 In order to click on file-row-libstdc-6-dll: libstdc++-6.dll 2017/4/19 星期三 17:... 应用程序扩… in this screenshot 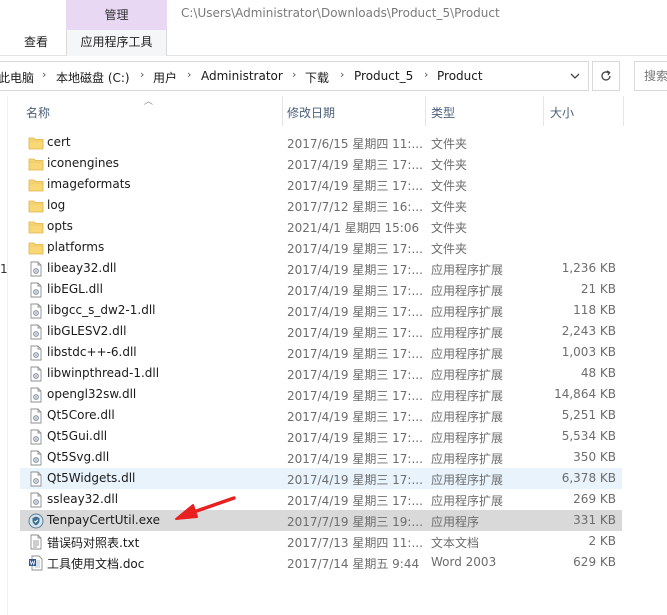, I will do `click(321, 352)`.